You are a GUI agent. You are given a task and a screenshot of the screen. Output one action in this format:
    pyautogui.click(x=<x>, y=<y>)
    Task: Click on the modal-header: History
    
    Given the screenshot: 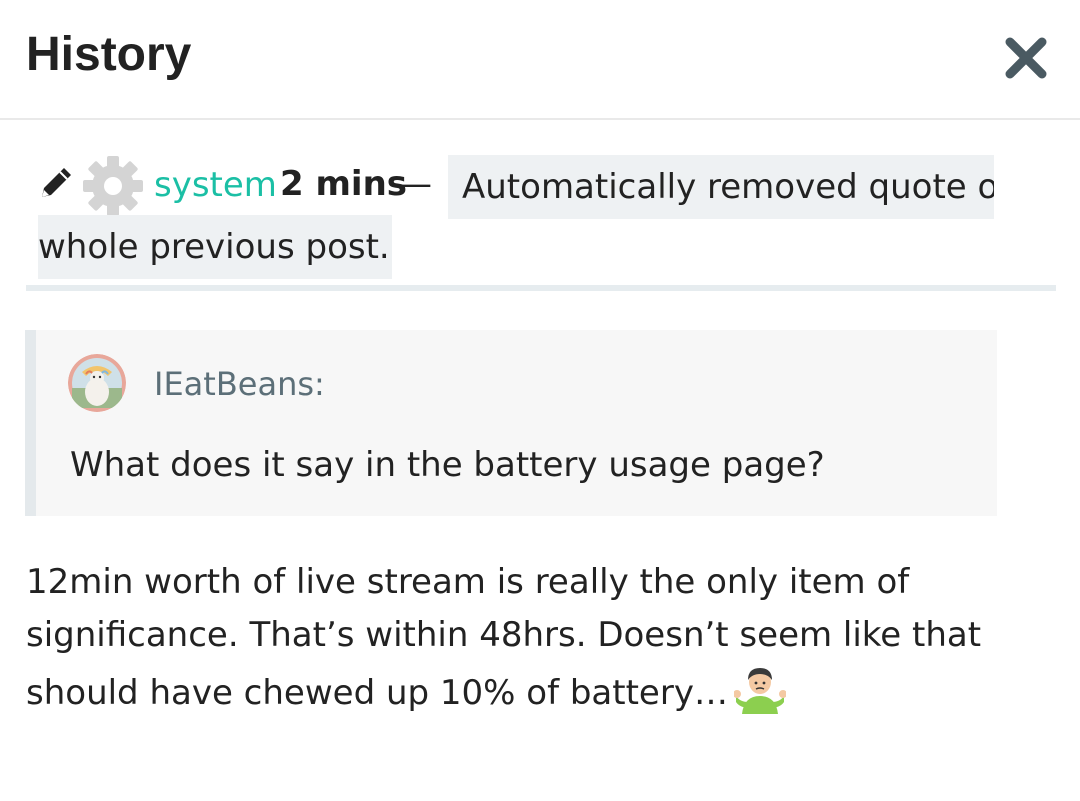 What is the action you would take?
    pyautogui.click(x=540, y=60)
    